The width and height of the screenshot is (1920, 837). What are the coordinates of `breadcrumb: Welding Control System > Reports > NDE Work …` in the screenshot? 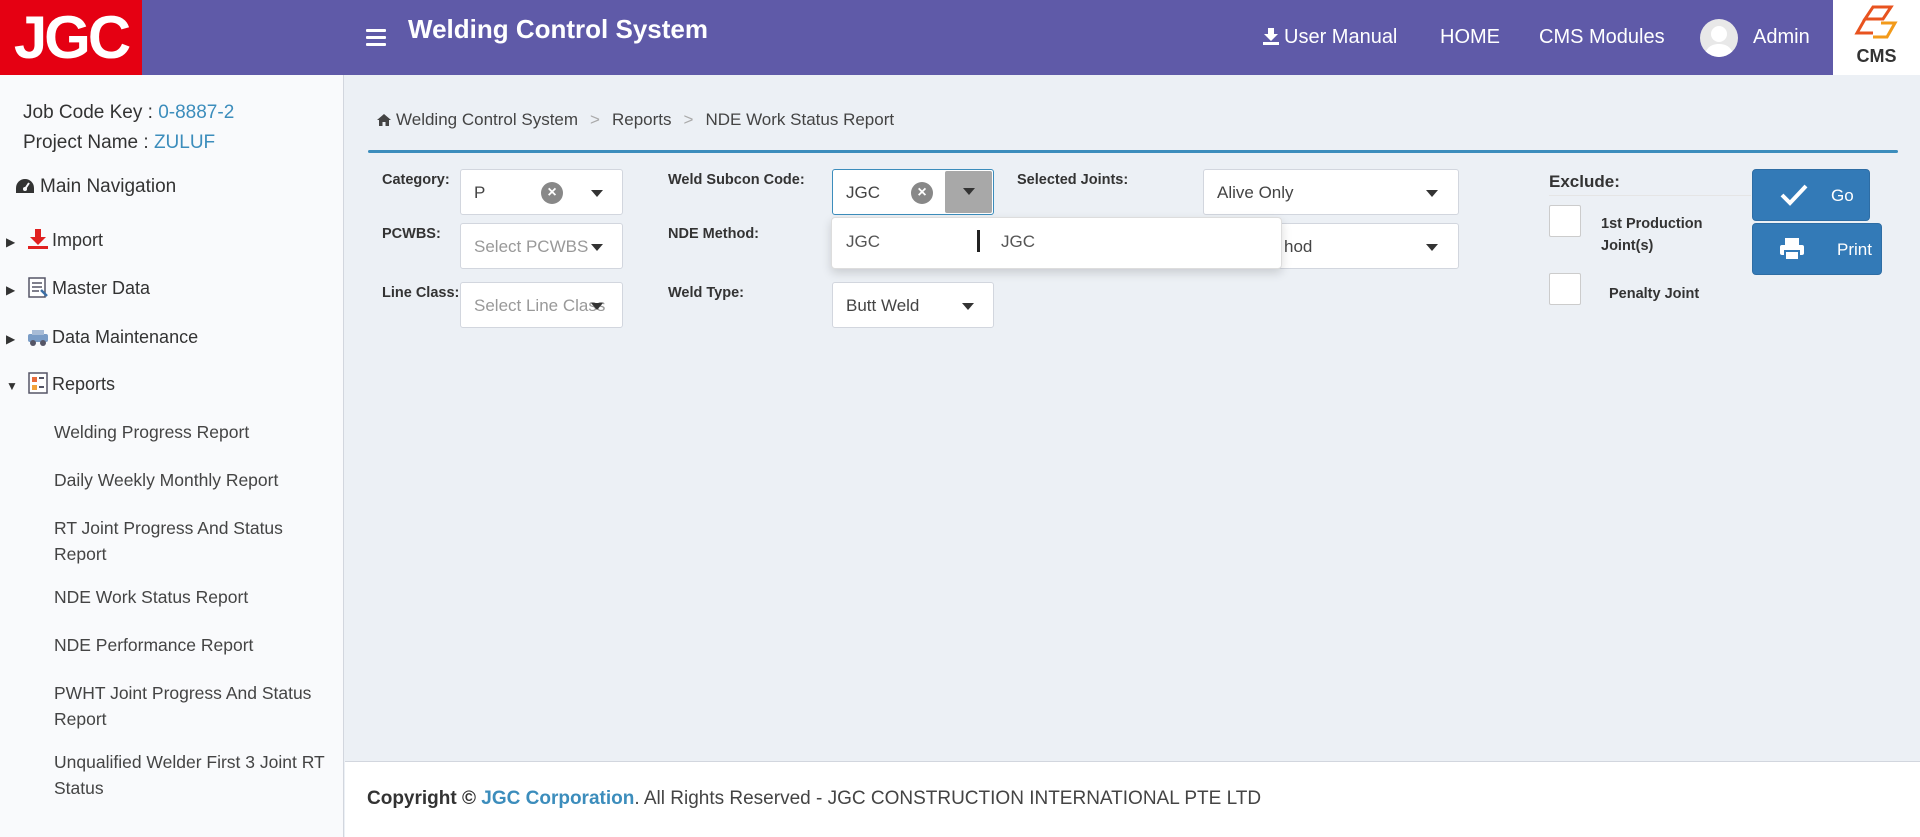 It's located at (635, 120).